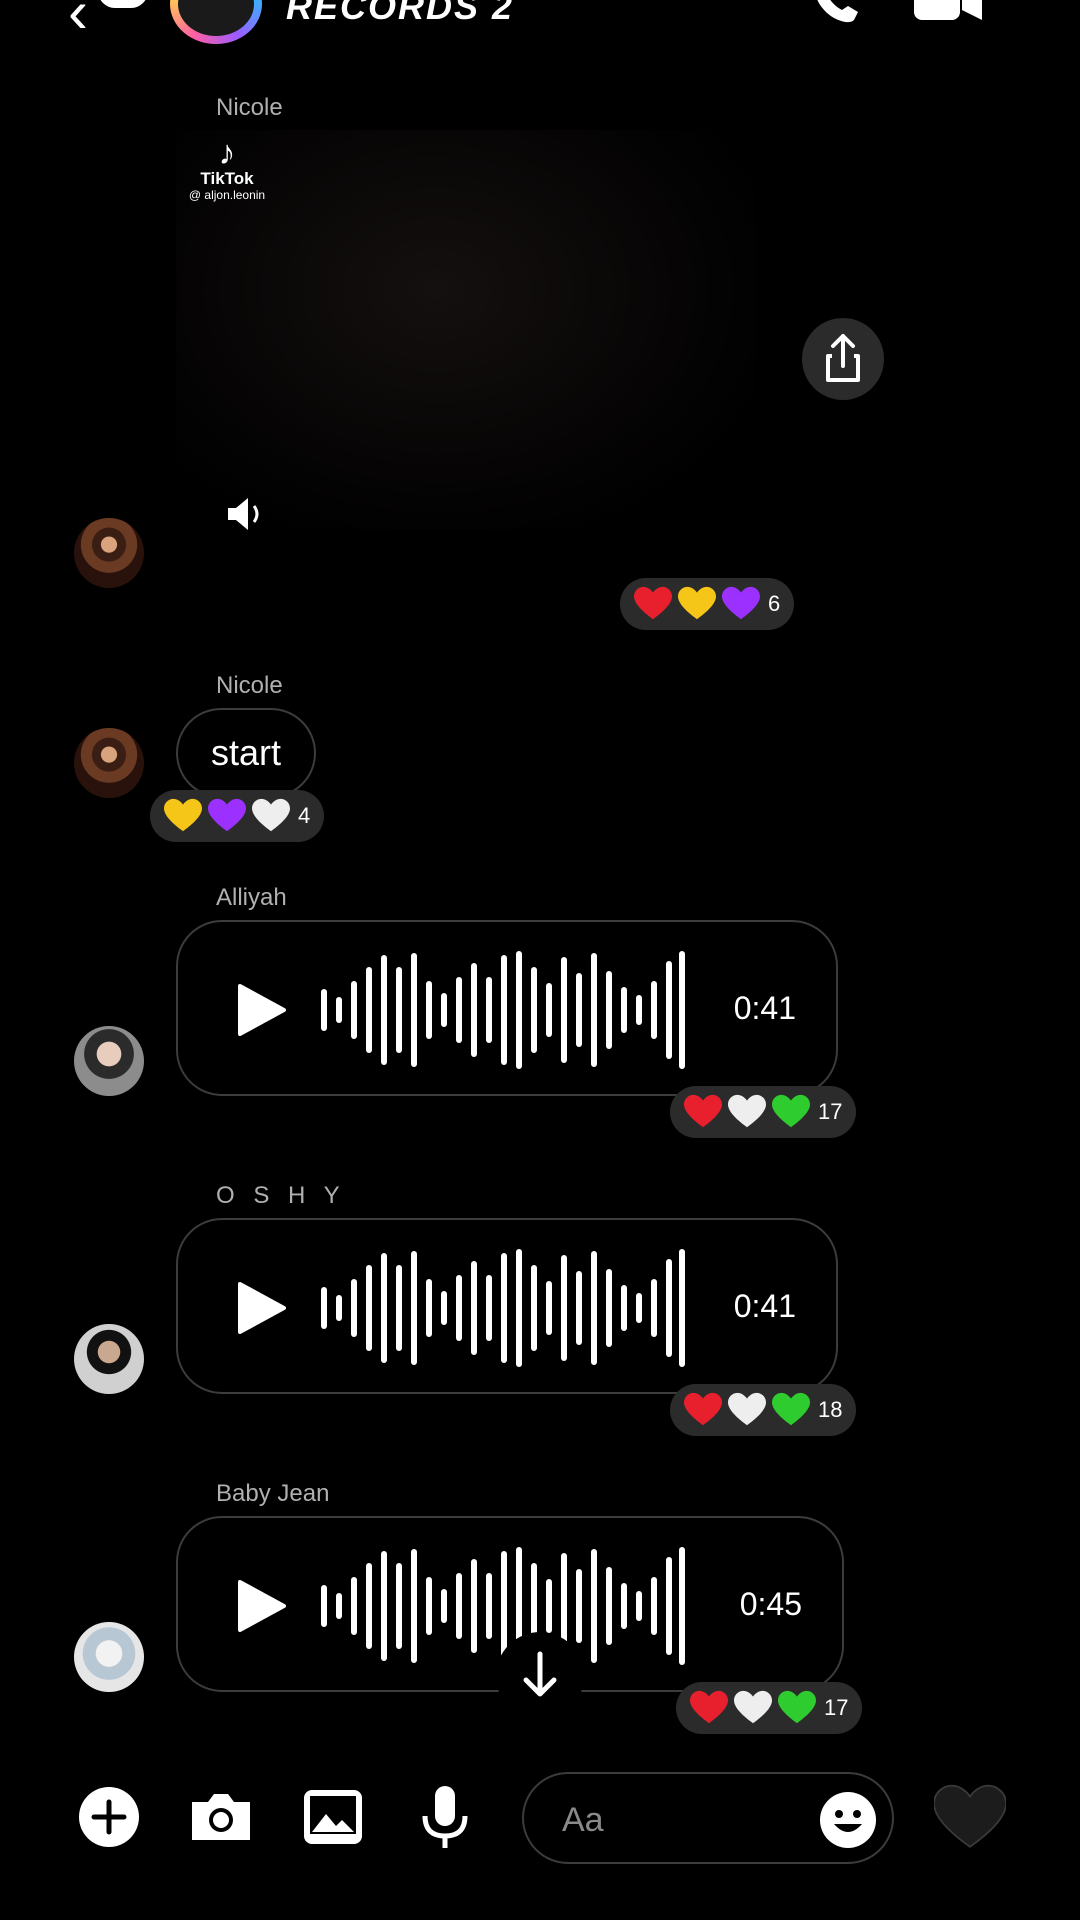 The image size is (1080, 1920). What do you see at coordinates (400, 14) in the screenshot?
I see `group-name: RECORDS 2` at bounding box center [400, 14].